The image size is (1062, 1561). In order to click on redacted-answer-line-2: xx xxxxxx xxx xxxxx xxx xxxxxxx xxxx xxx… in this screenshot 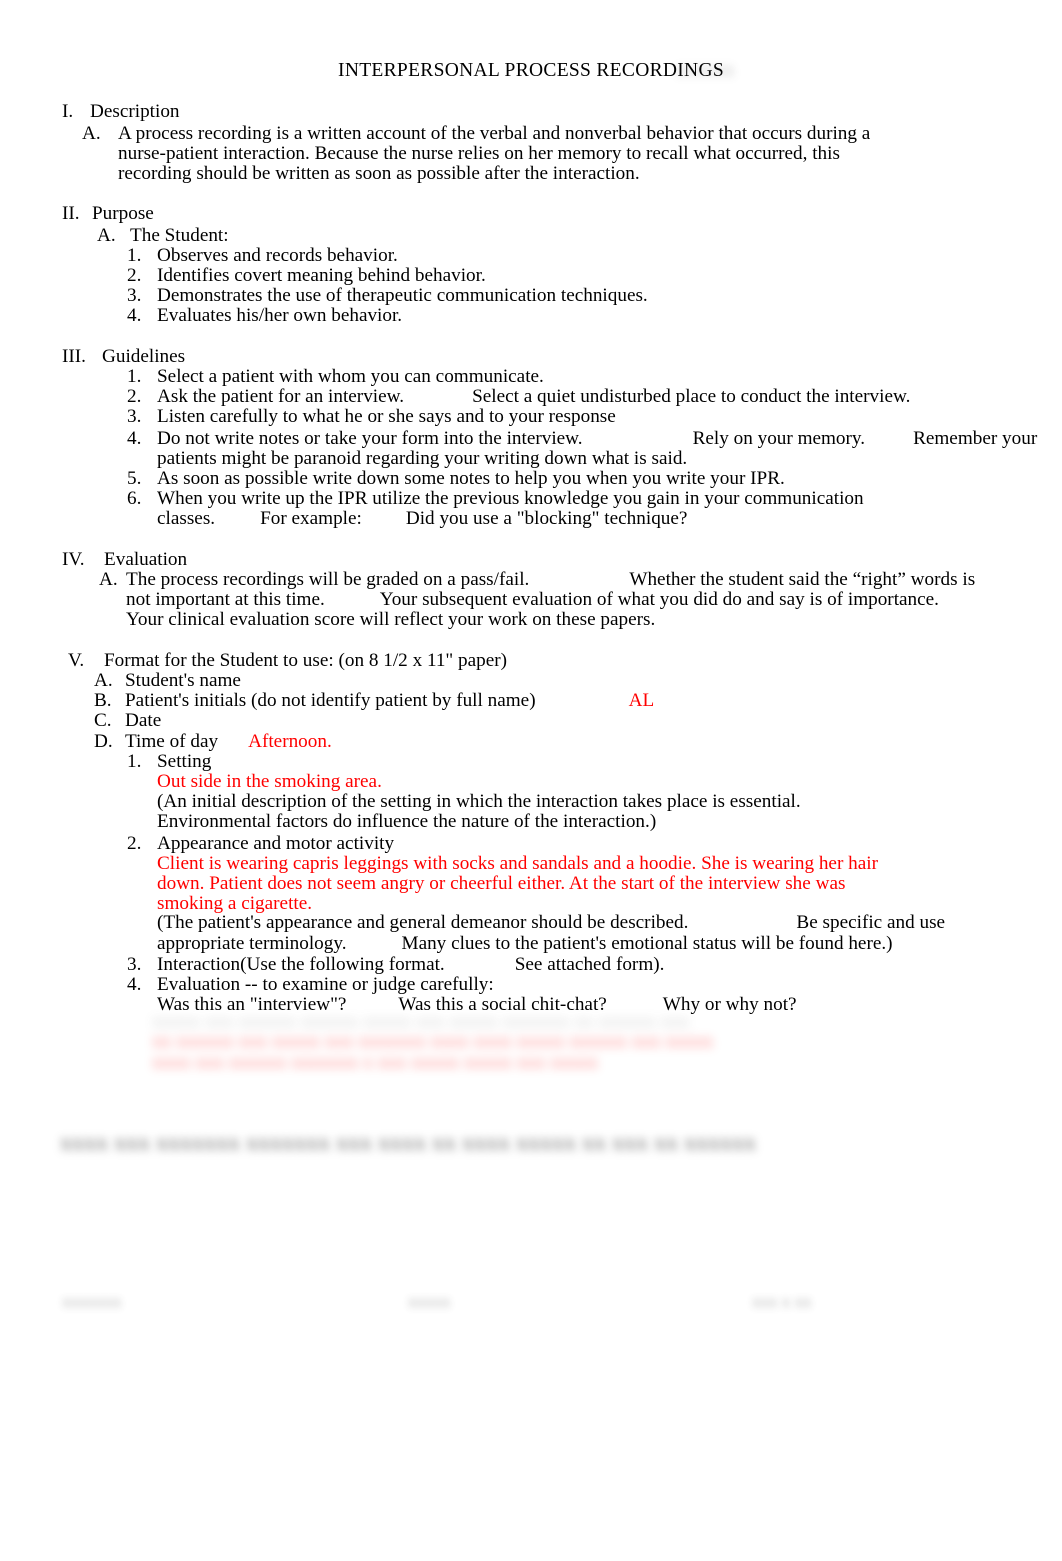, I will do `click(433, 1042)`.